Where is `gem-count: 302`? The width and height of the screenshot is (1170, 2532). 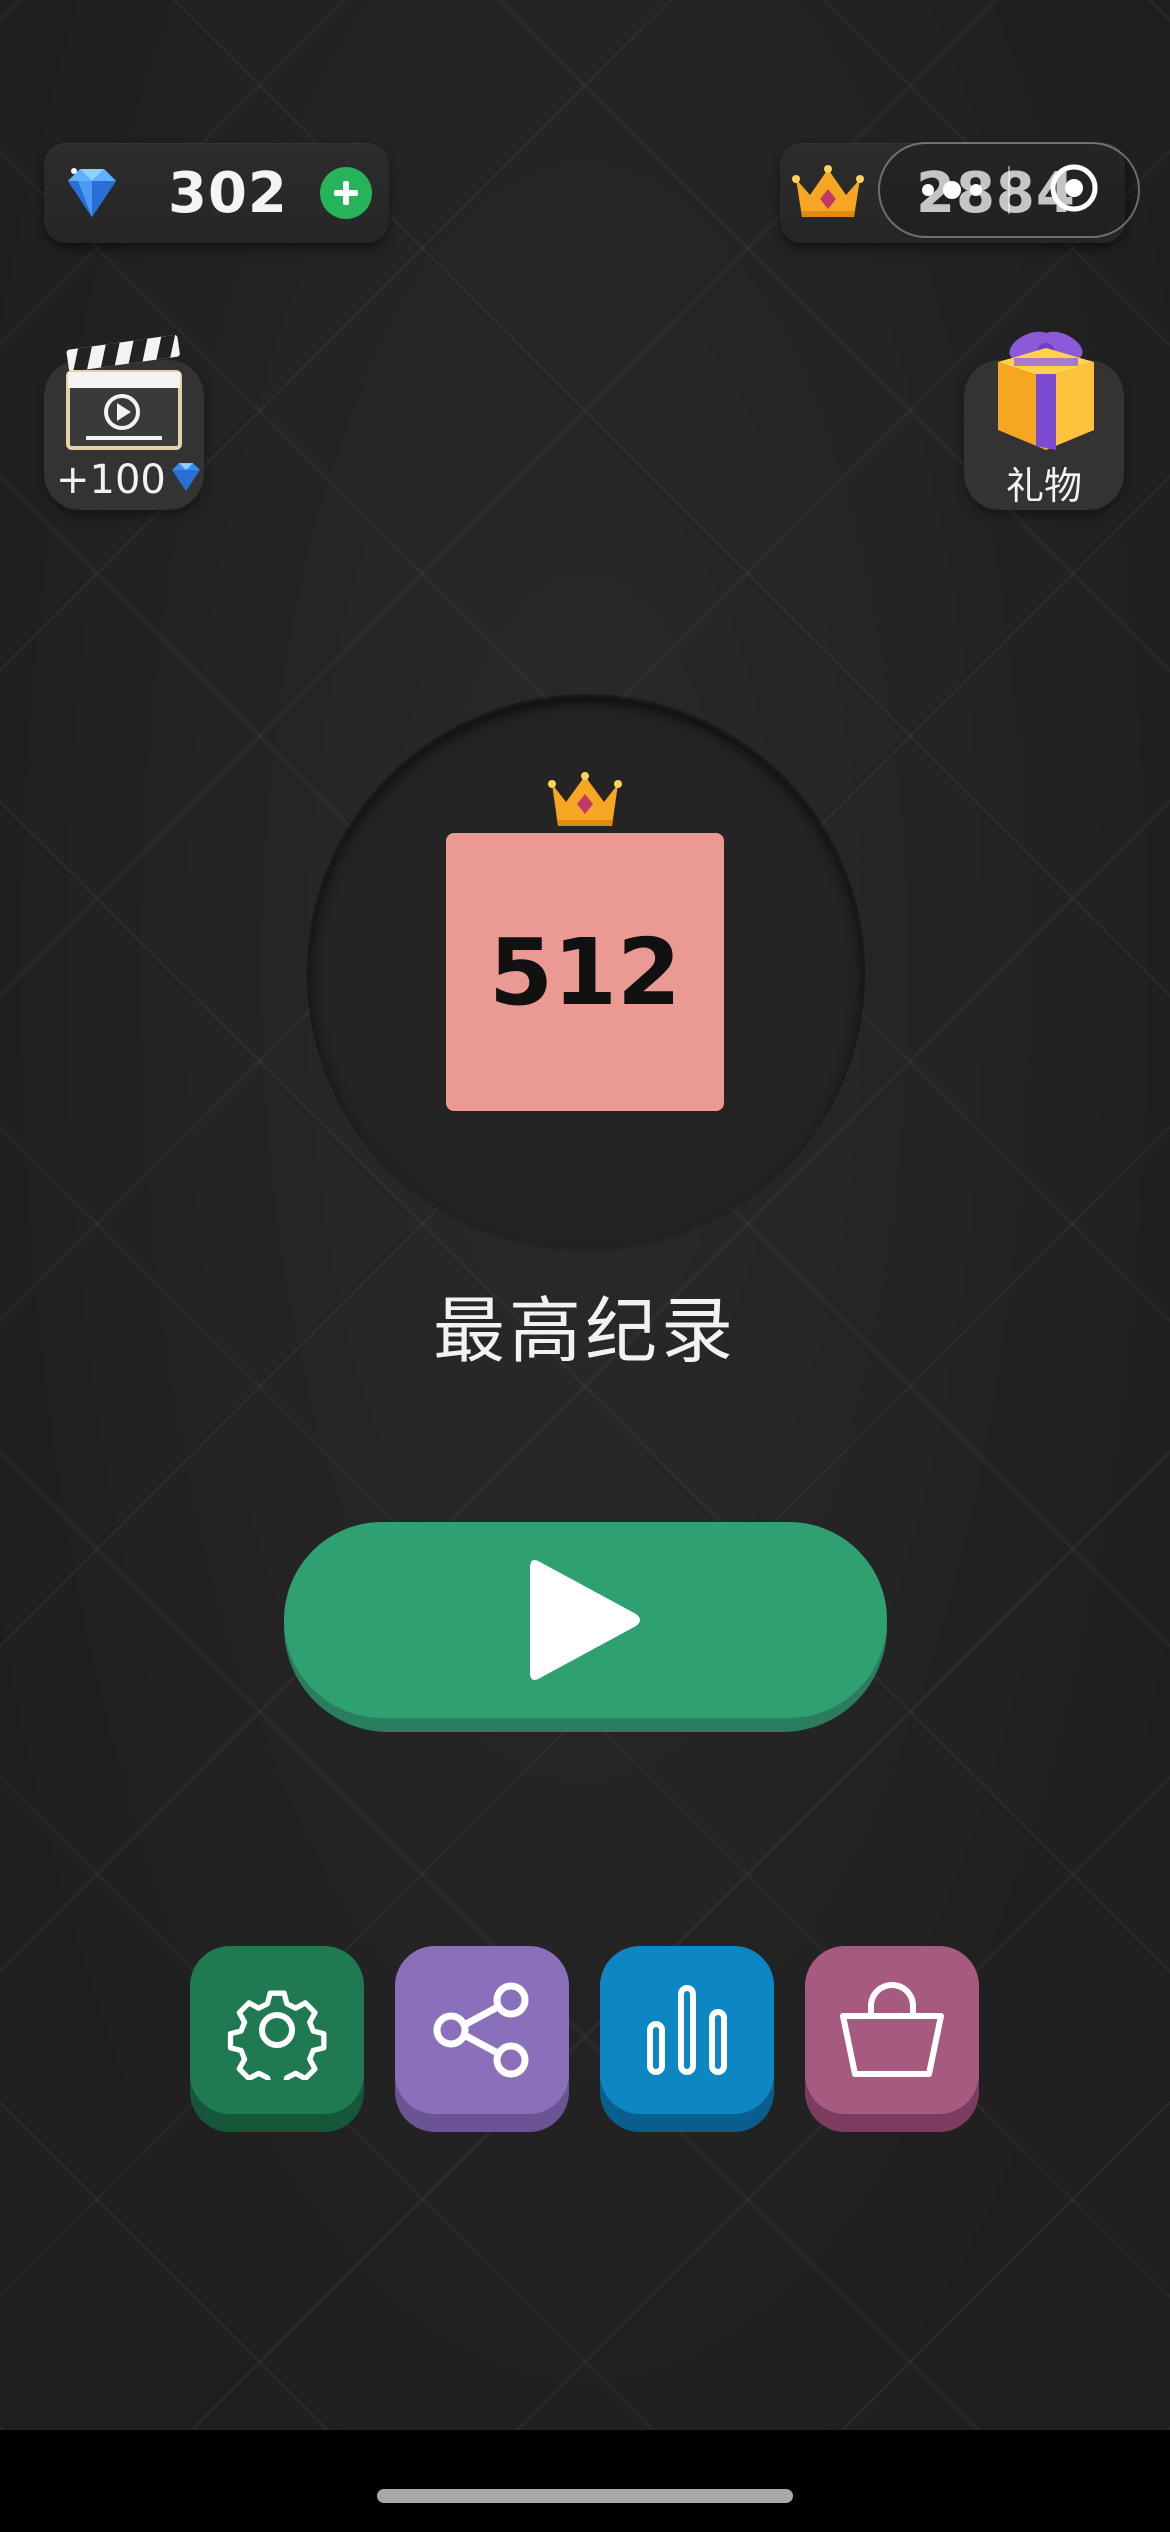
gem-count: 302 is located at coordinates (228, 193).